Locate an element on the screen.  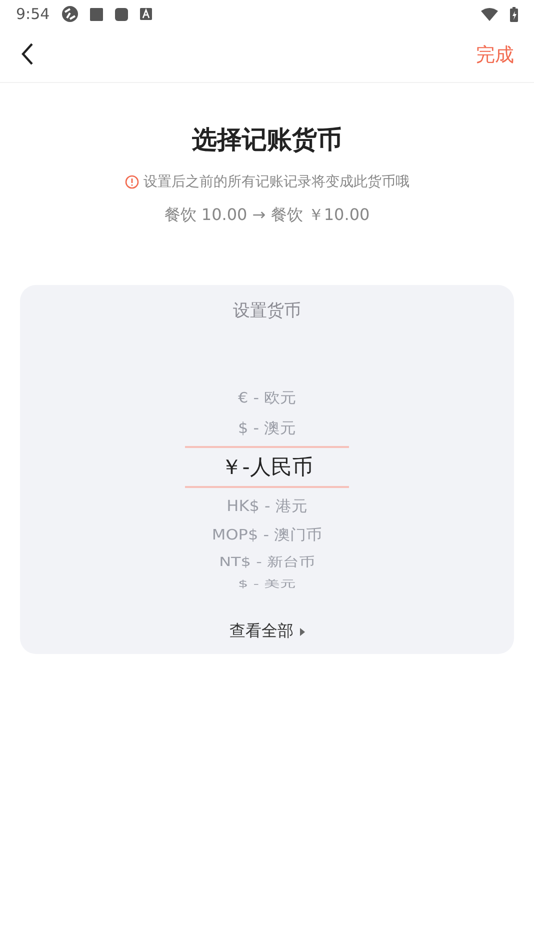
view-all-link: 查看全部 is located at coordinates (267, 631).